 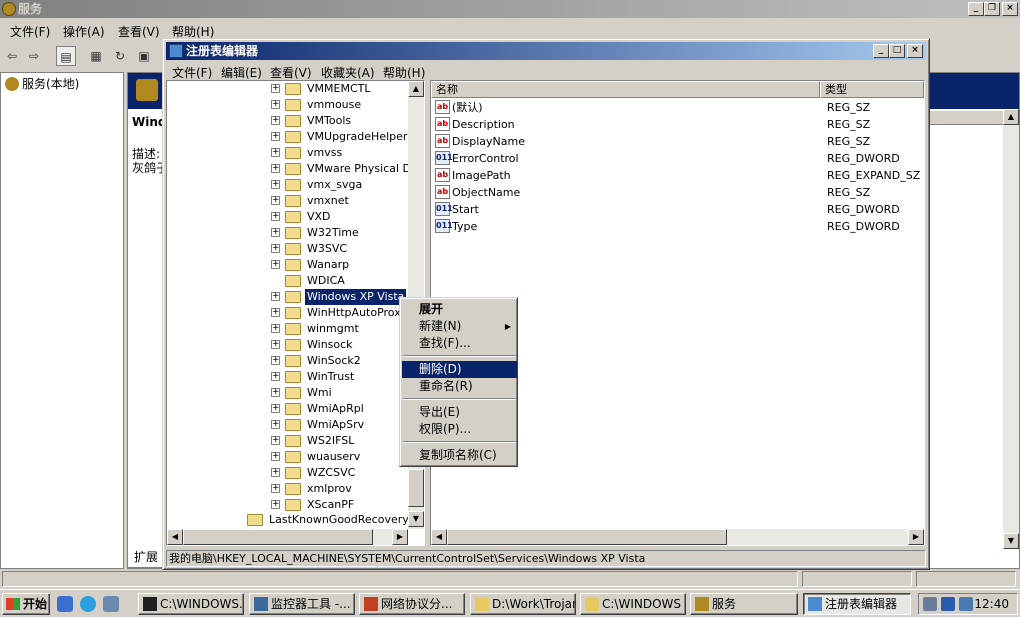 What do you see at coordinates (857, 604) in the screenshot?
I see `taskbar-button: 注册表编辑器` at bounding box center [857, 604].